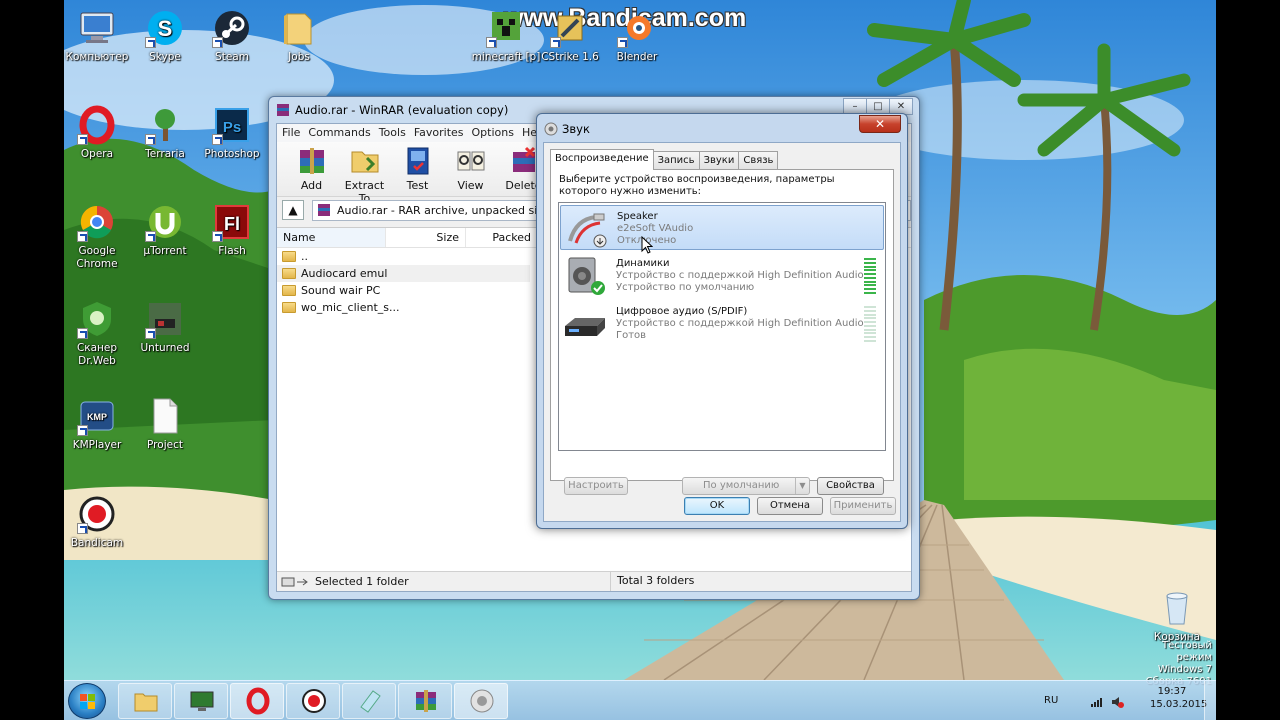 This screenshot has height=720, width=1280. What do you see at coordinates (496, 133) in the screenshot?
I see `menu-options: Options` at bounding box center [496, 133].